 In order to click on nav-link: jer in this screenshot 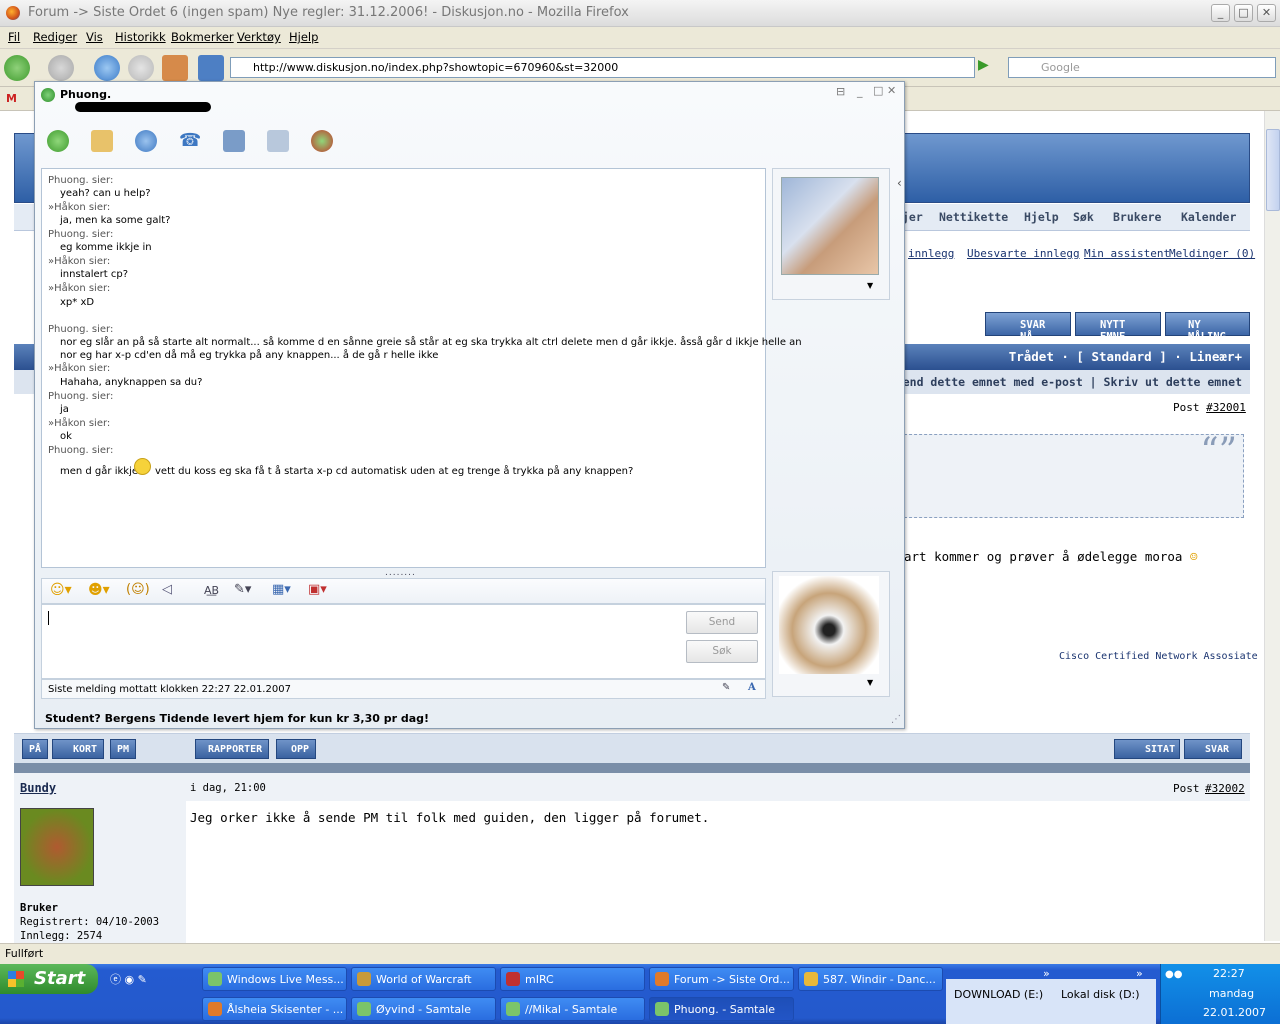, I will do `click(912, 217)`.